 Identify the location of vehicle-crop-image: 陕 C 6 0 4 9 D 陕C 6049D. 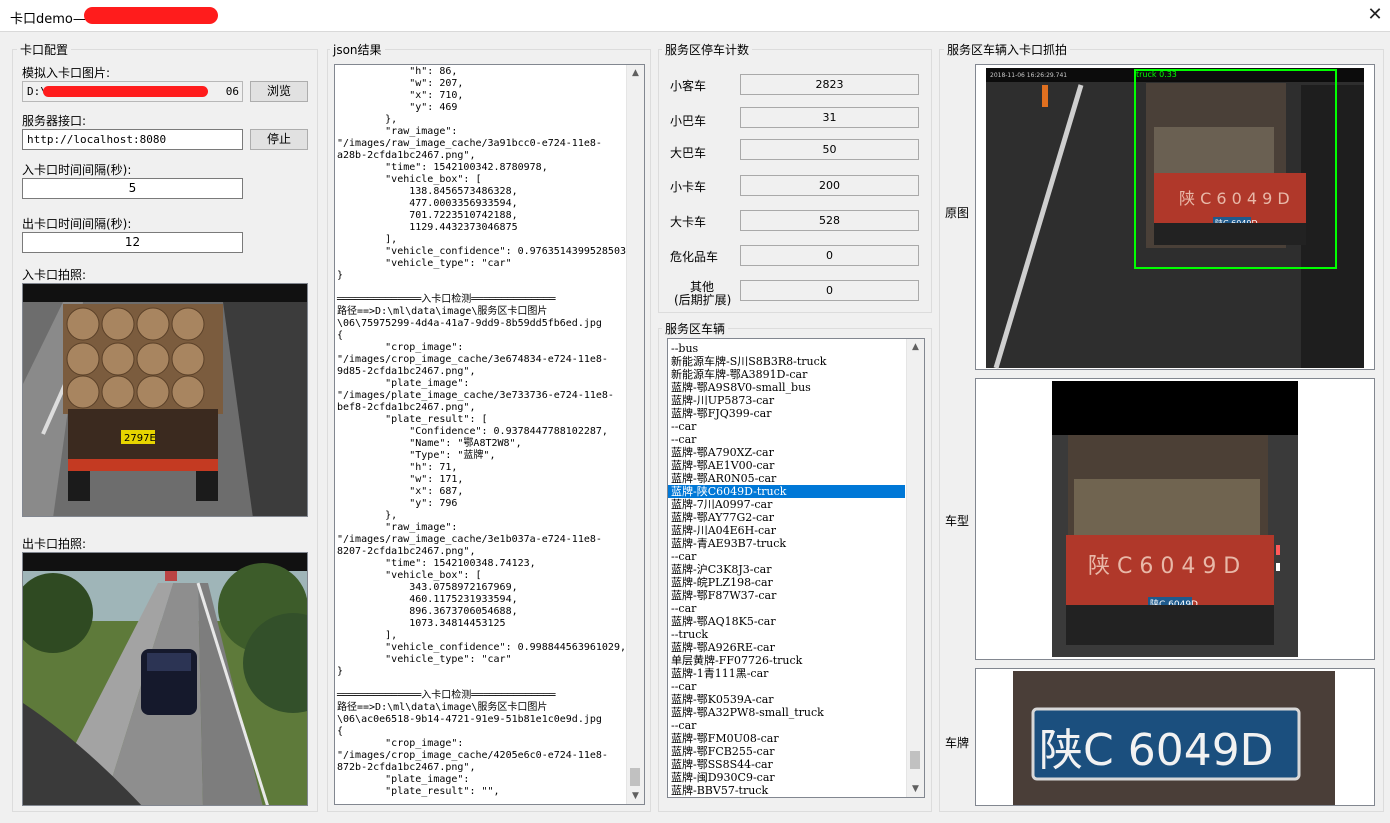
(1175, 519).